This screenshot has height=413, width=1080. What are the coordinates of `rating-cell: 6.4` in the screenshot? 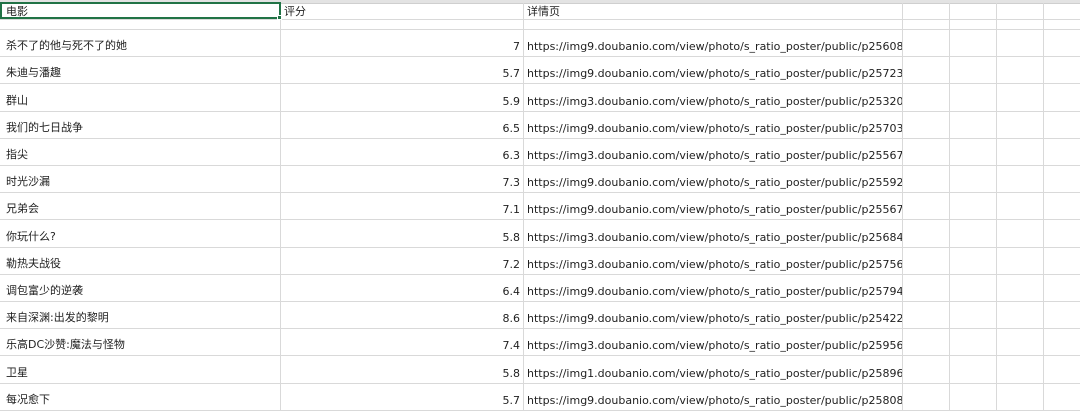 It's located at (402, 287).